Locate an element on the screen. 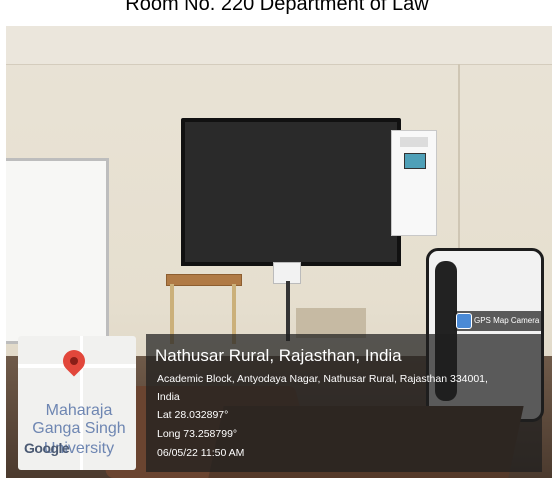 This screenshot has width=554, height=478. mini-map: Maharaja Ganga Singh University Google is located at coordinates (77, 403).